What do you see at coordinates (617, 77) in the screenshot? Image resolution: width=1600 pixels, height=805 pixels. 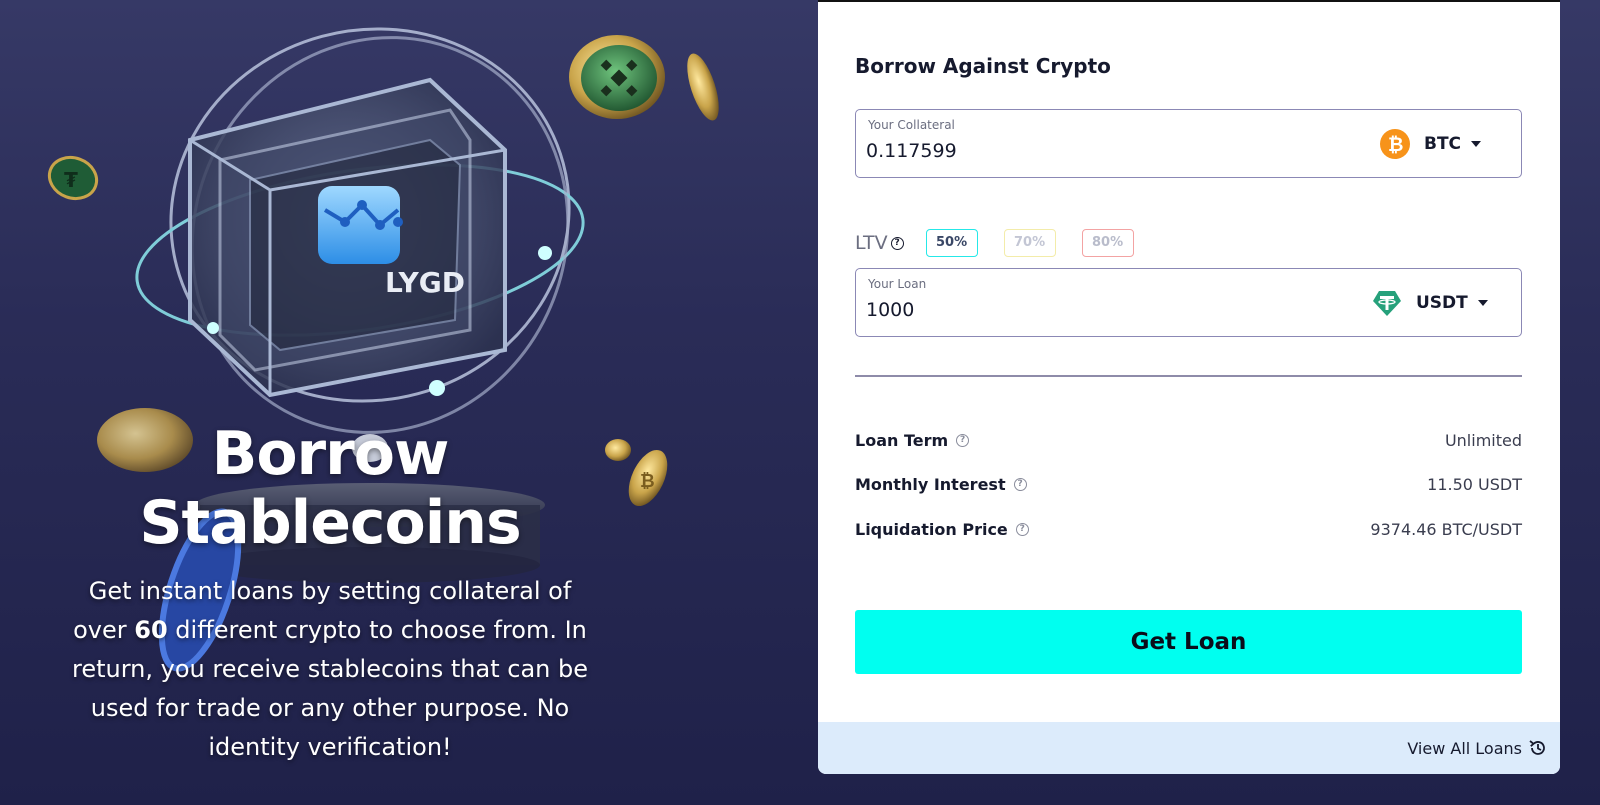 I see `binance-coin-icon` at bounding box center [617, 77].